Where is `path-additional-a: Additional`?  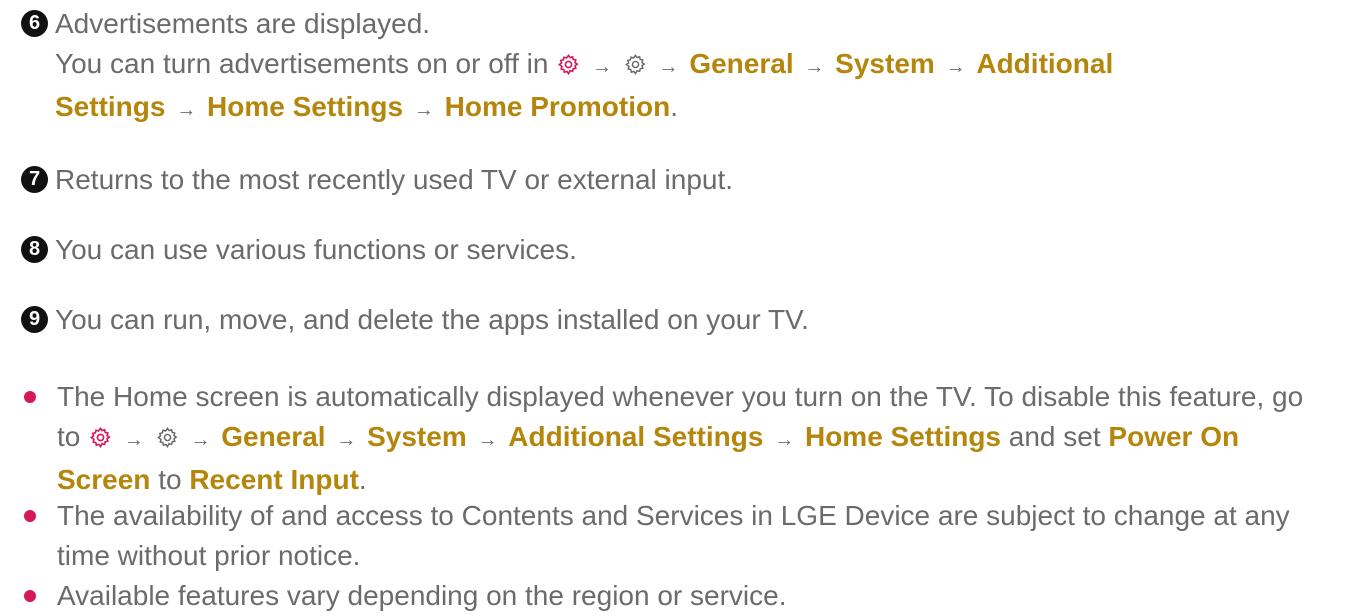
path-additional-a: Additional is located at coordinates (1045, 63).